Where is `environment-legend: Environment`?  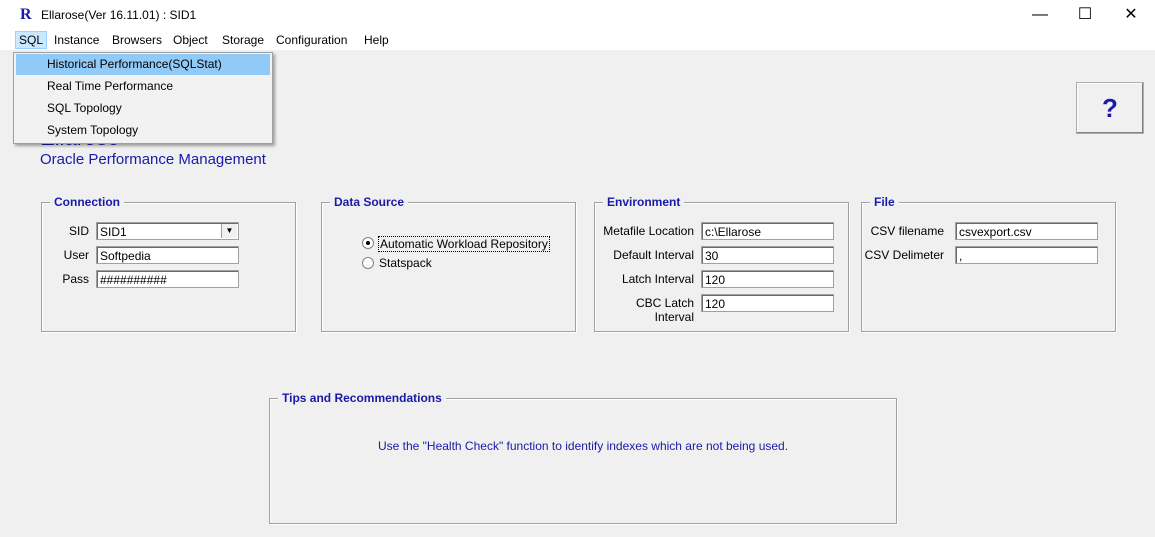
environment-legend: Environment is located at coordinates (644, 202).